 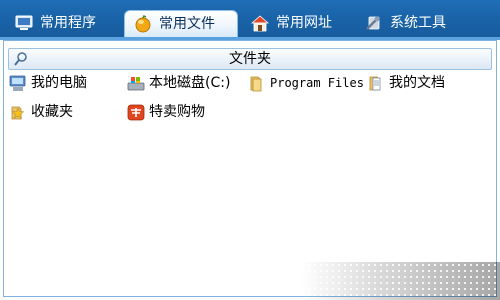 What do you see at coordinates (18, 113) in the screenshot?
I see `favorites-folder-icon` at bounding box center [18, 113].